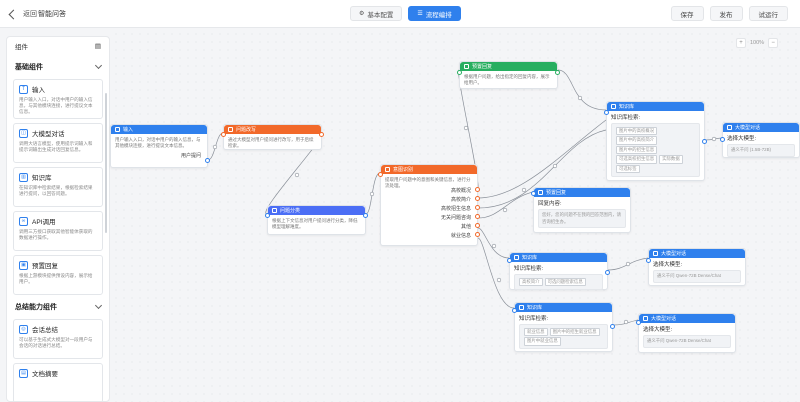 This screenshot has height=402, width=800. What do you see at coordinates (460, 236) in the screenshot?
I see `intent-output: 就业信息` at bounding box center [460, 236].